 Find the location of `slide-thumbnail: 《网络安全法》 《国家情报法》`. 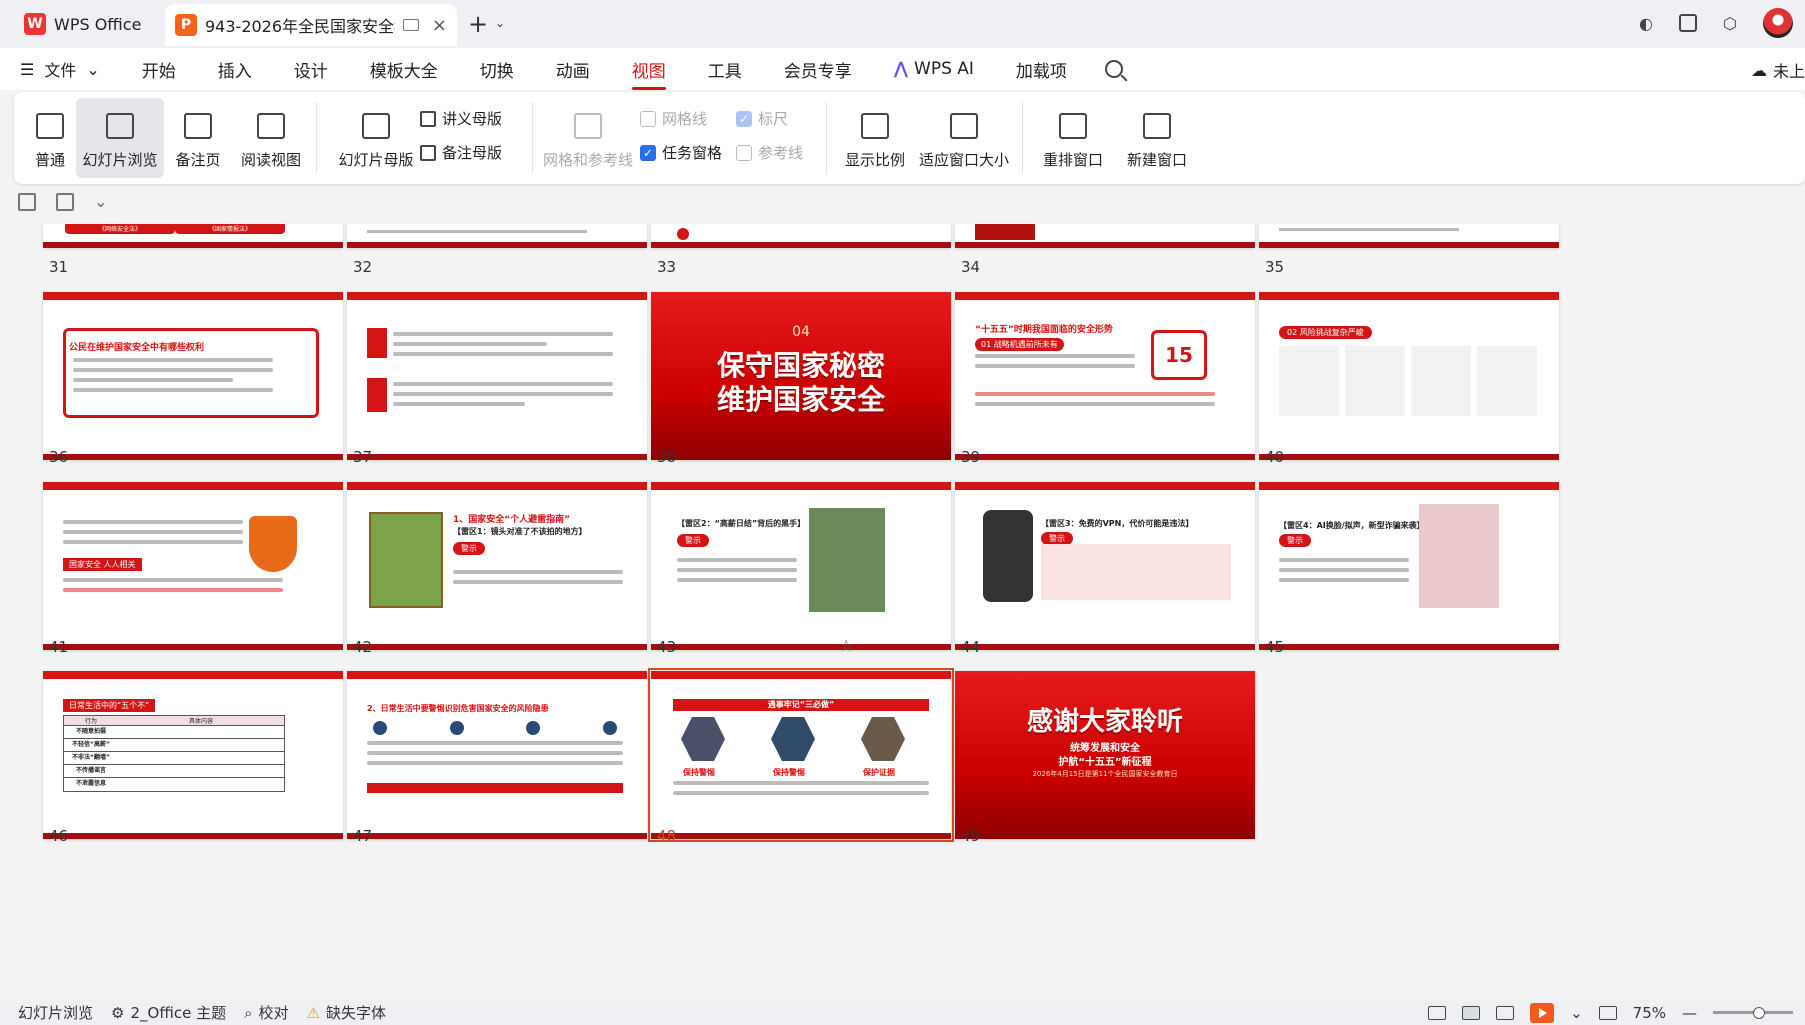

slide-thumbnail: 《网络安全法》 《国家情报法》 is located at coordinates (193, 236).